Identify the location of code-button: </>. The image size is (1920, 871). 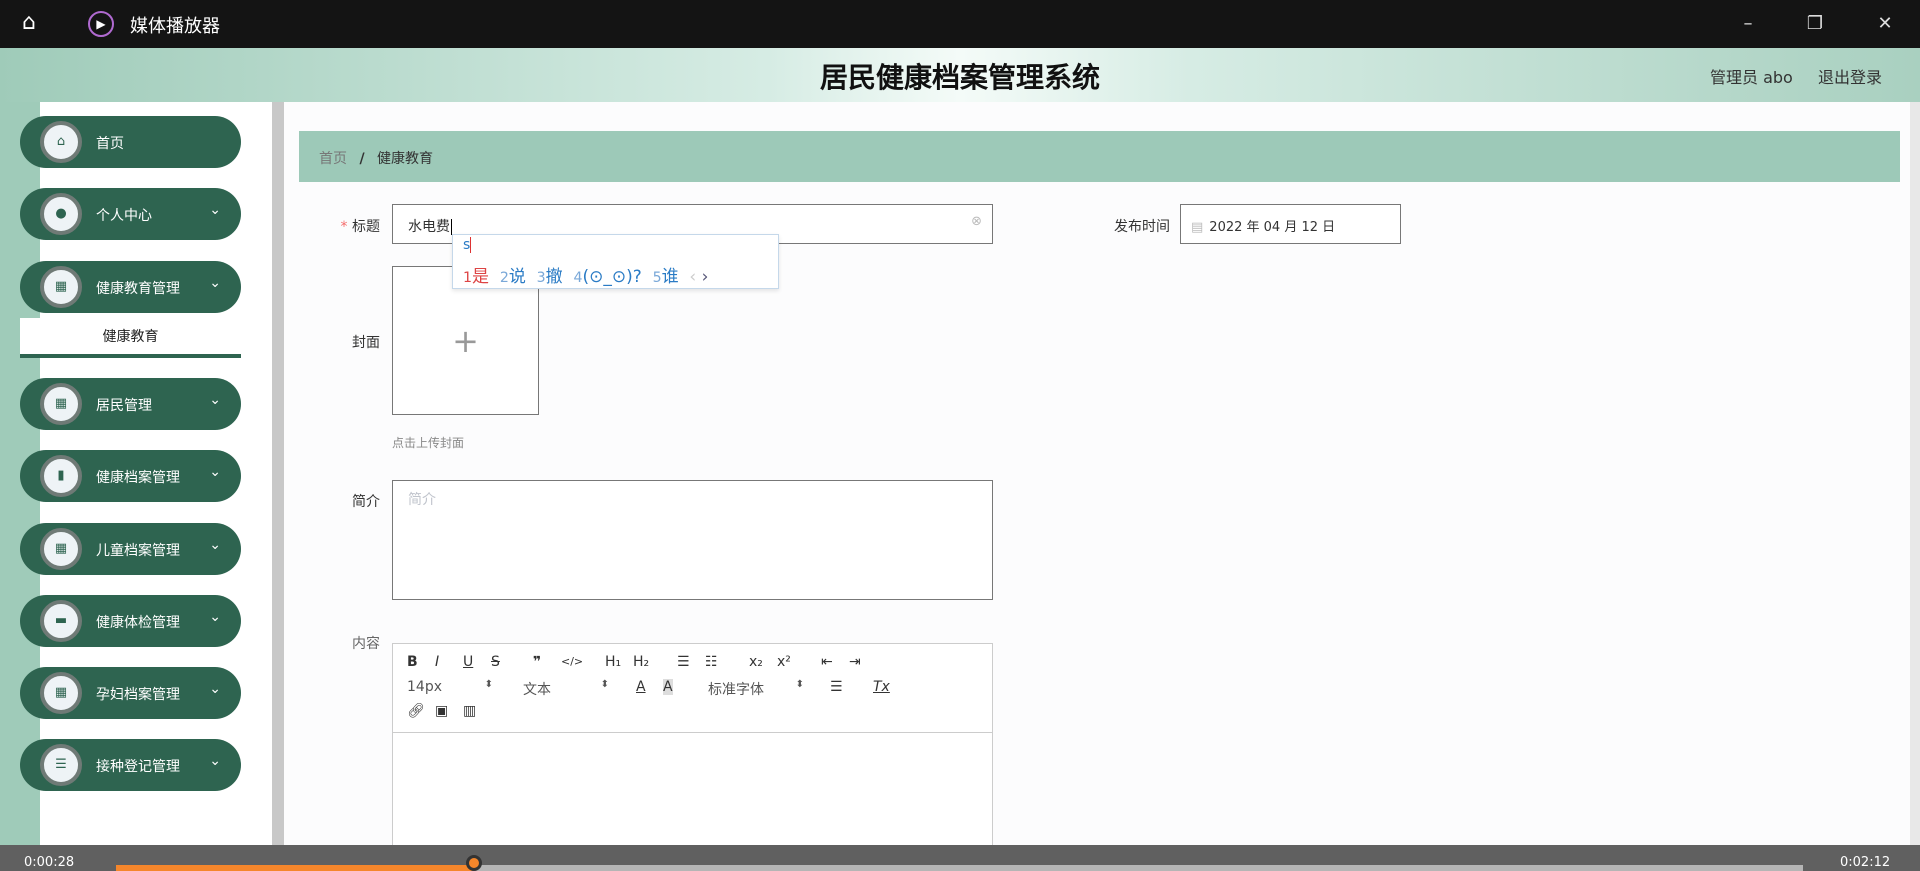
(572, 661).